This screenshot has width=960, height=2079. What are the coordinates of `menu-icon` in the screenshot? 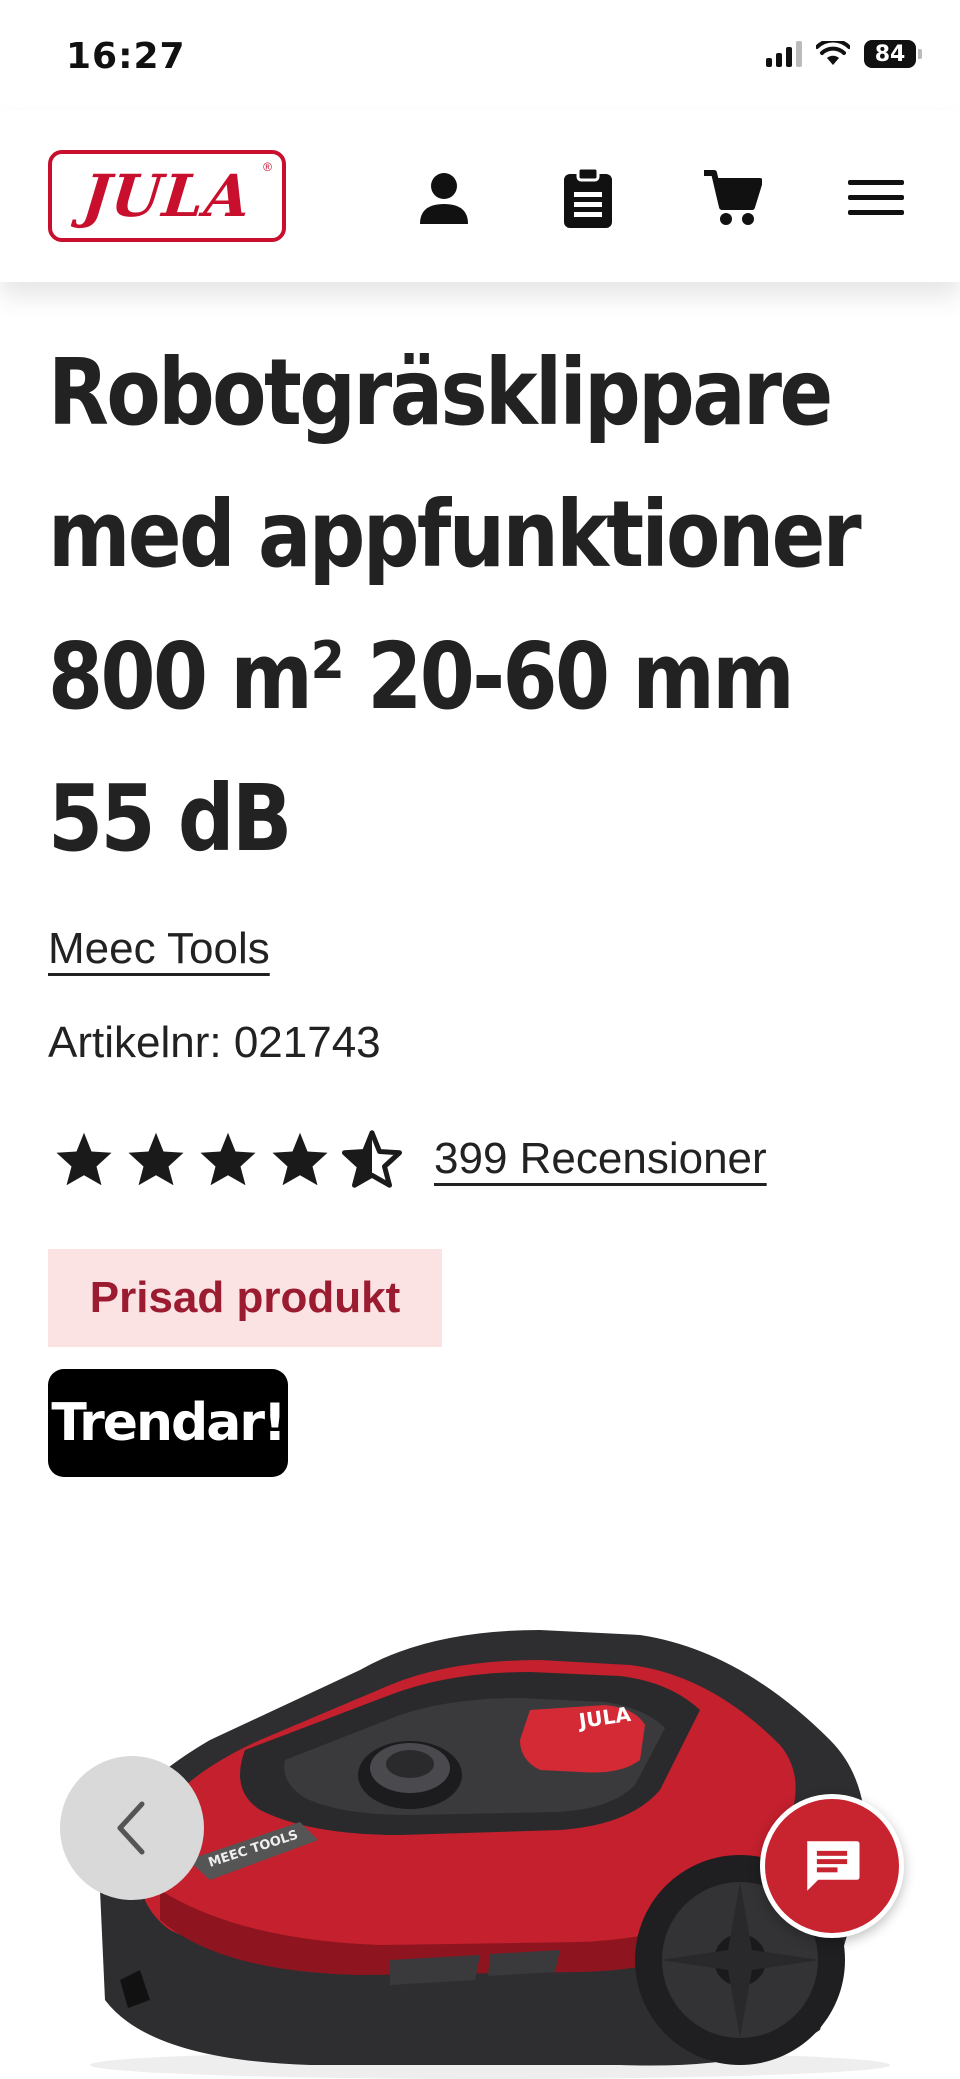 It's located at (876, 198).